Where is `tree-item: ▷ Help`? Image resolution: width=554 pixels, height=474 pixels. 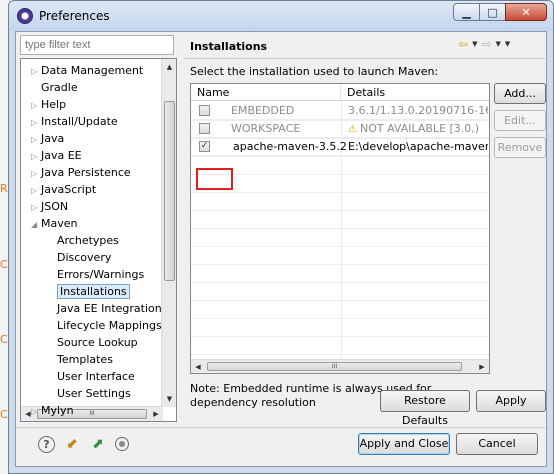 tree-item: ▷ Help is located at coordinates (48, 104).